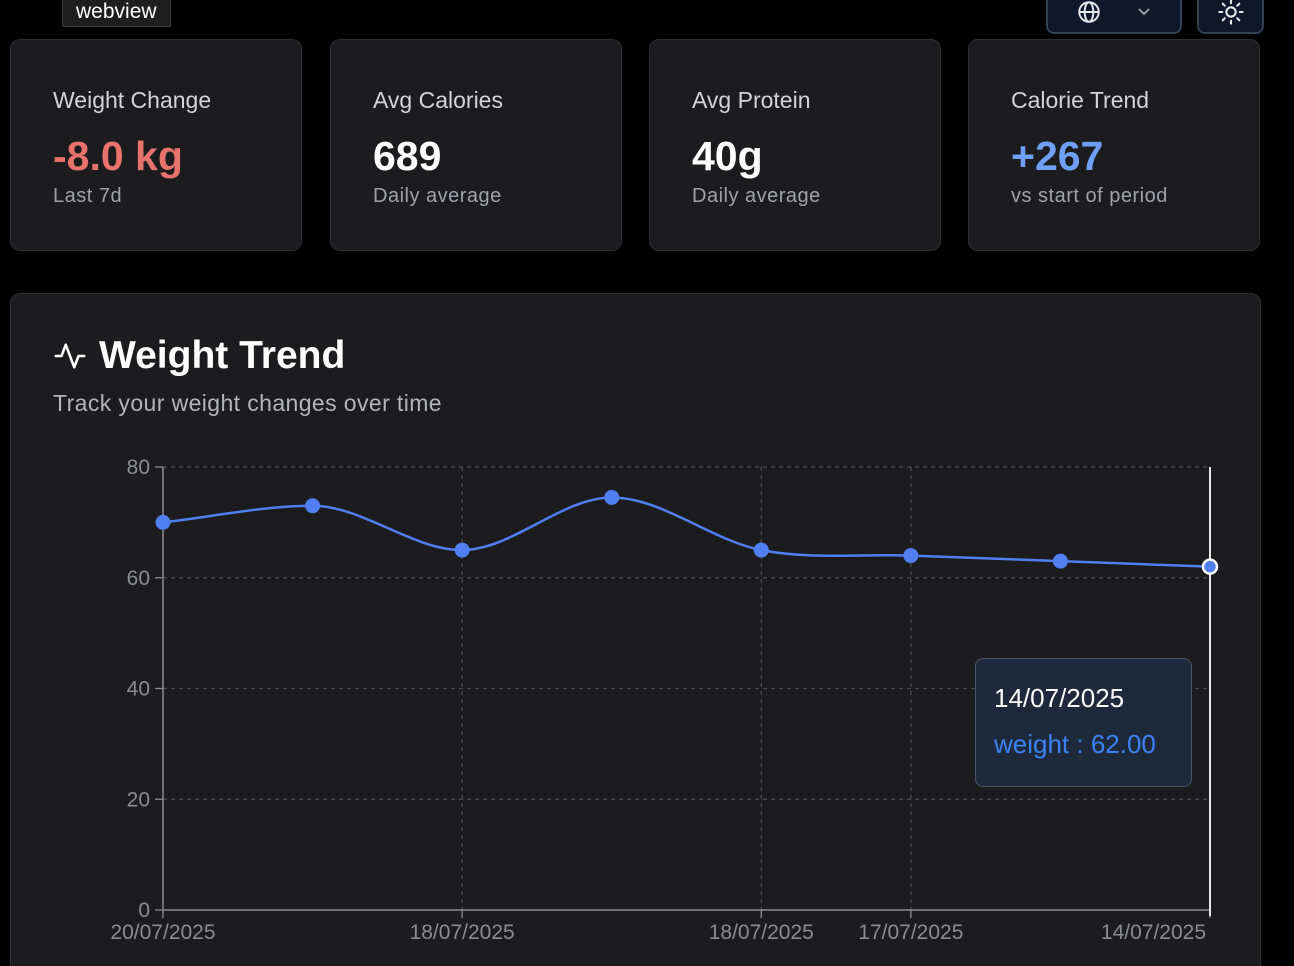  What do you see at coordinates (138, 467) in the screenshot?
I see `y-tick-label: 80` at bounding box center [138, 467].